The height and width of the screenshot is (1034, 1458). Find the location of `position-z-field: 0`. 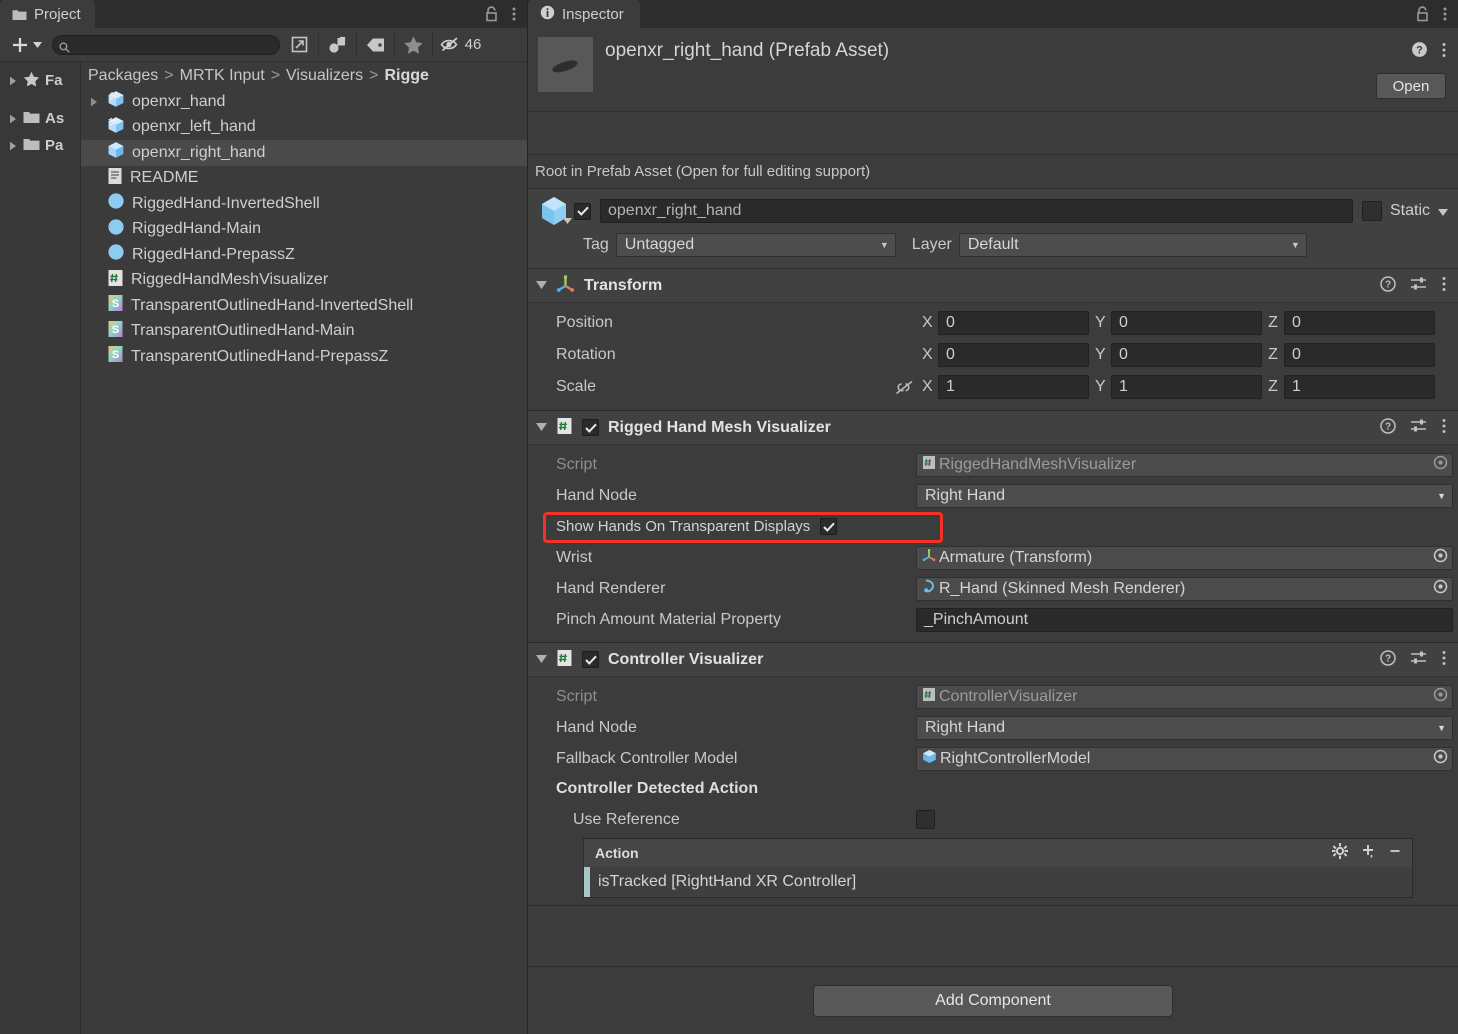

position-z-field: 0 is located at coordinates (1359, 323).